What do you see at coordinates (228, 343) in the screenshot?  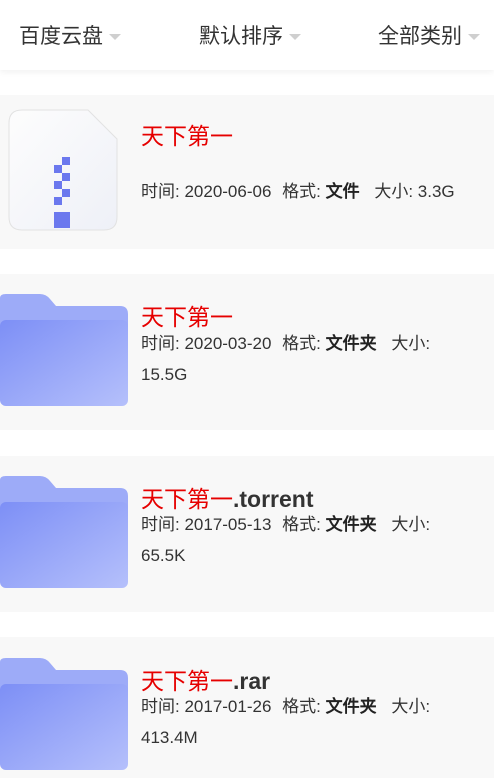 I see `result-date: 2020-03-20` at bounding box center [228, 343].